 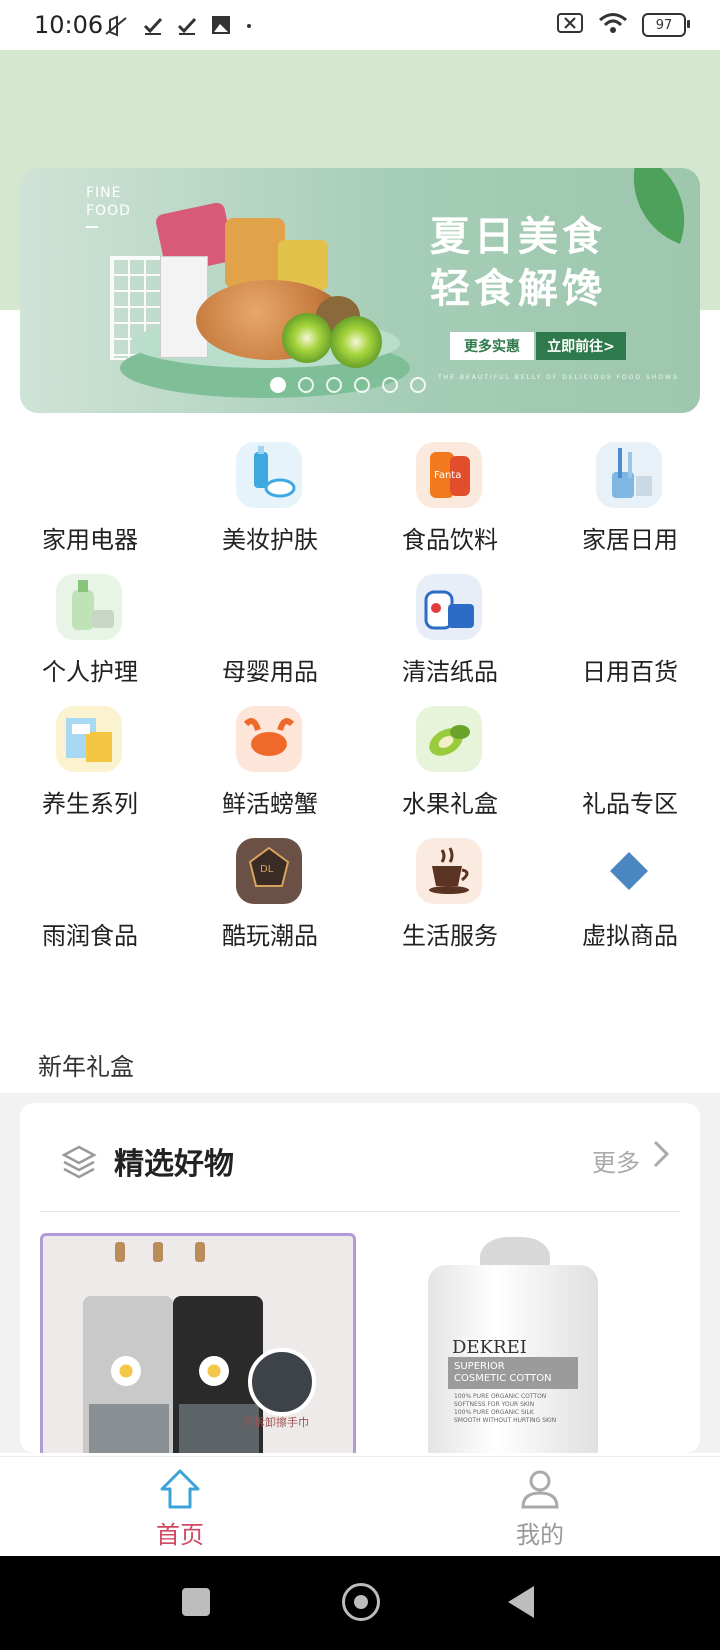 I want to click on category-label: 养生系列, so click(x=90, y=804).